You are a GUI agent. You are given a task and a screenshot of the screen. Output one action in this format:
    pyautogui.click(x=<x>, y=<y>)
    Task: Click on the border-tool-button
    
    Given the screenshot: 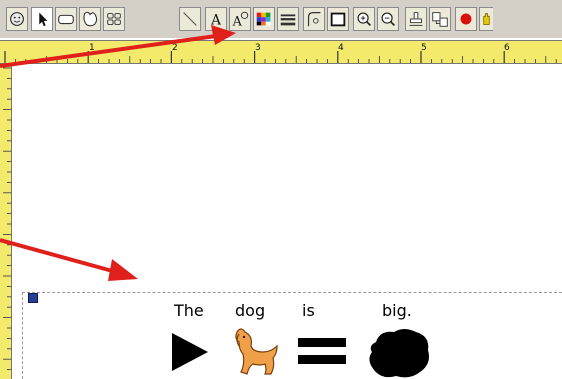 What is the action you would take?
    pyautogui.click(x=338, y=19)
    